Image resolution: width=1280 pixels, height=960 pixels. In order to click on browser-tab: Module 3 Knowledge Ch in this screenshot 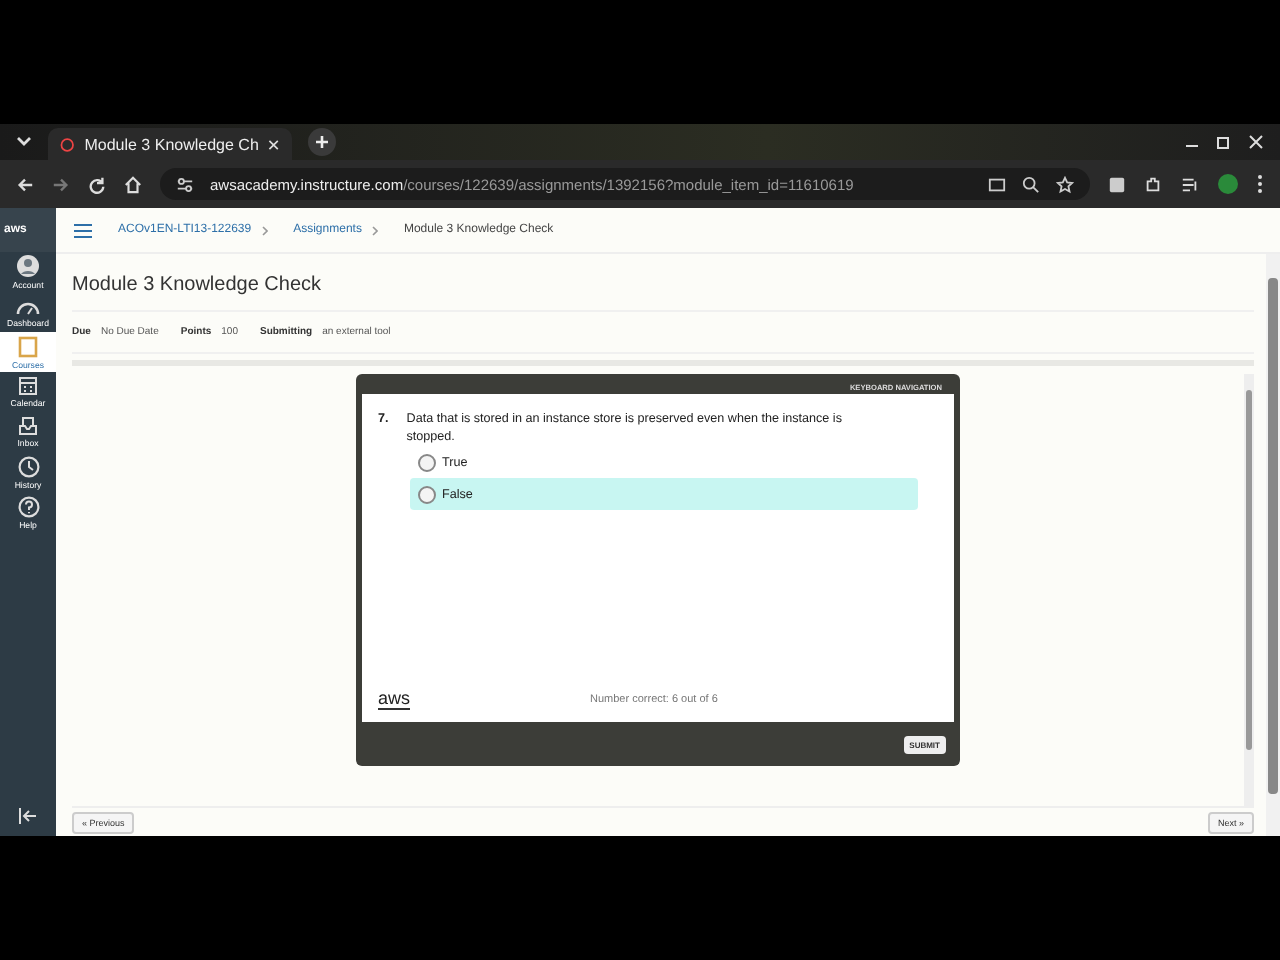, I will do `click(170, 144)`.